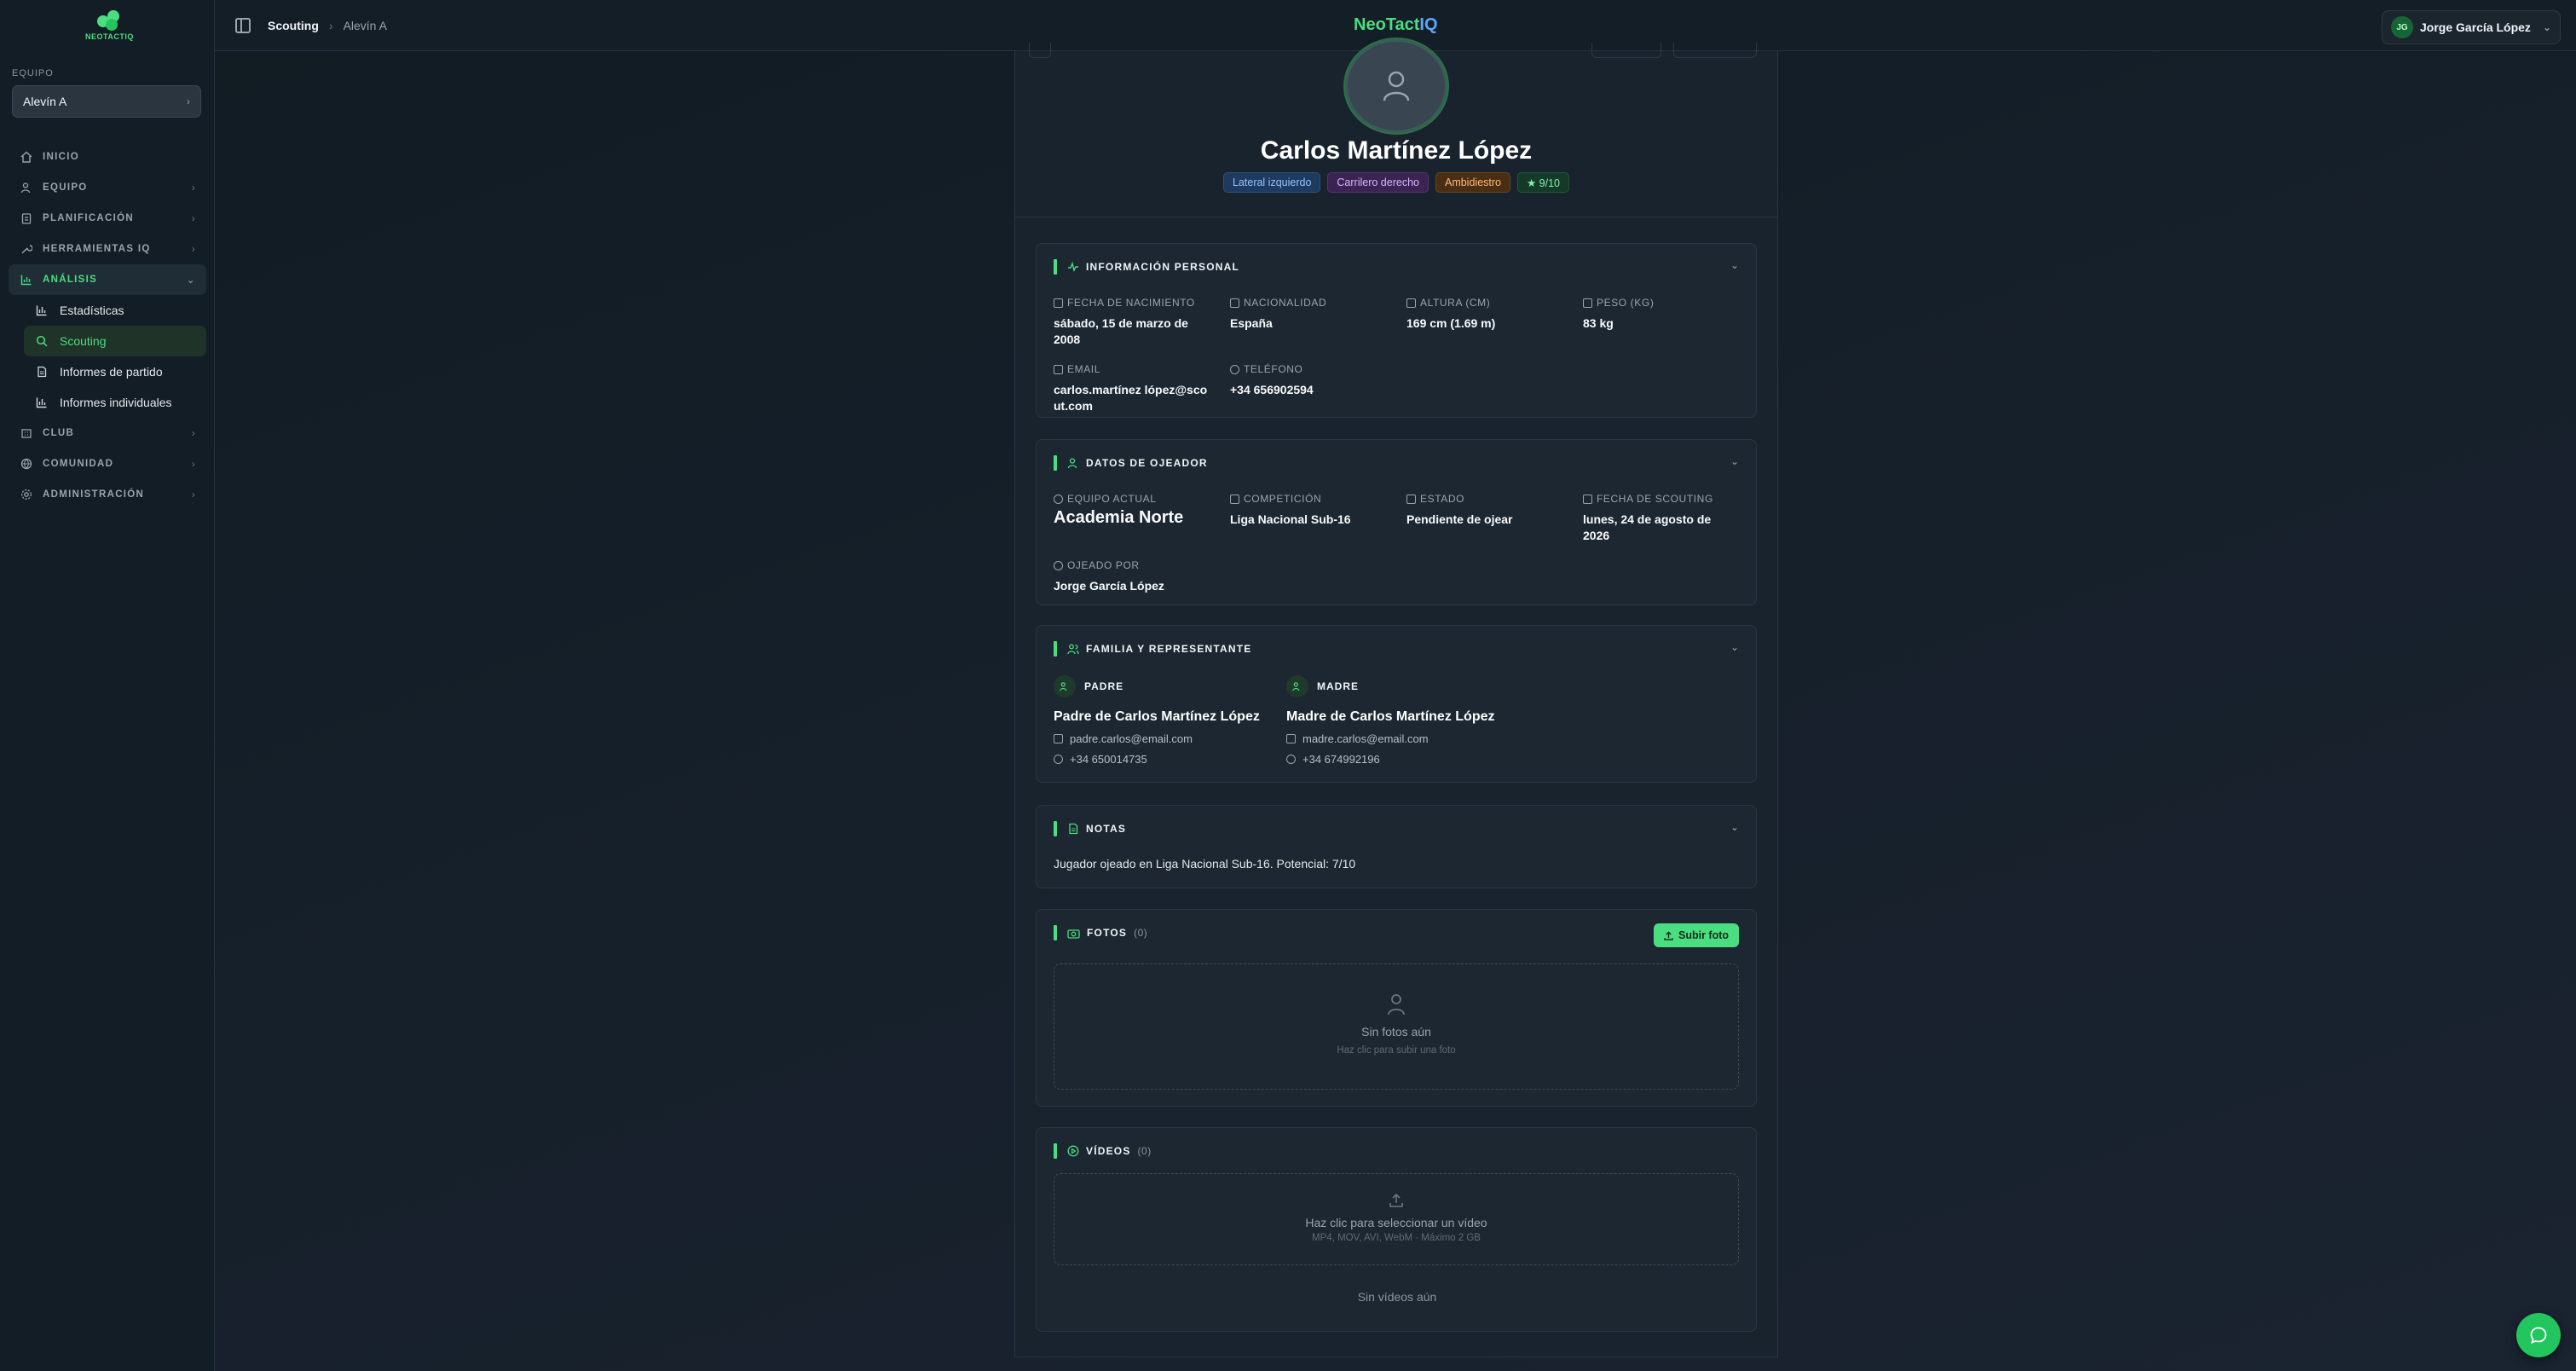 The width and height of the screenshot is (2576, 1371). Describe the element at coordinates (1283, 499) in the screenshot. I see `field-label: COMPETICIÓN` at that location.